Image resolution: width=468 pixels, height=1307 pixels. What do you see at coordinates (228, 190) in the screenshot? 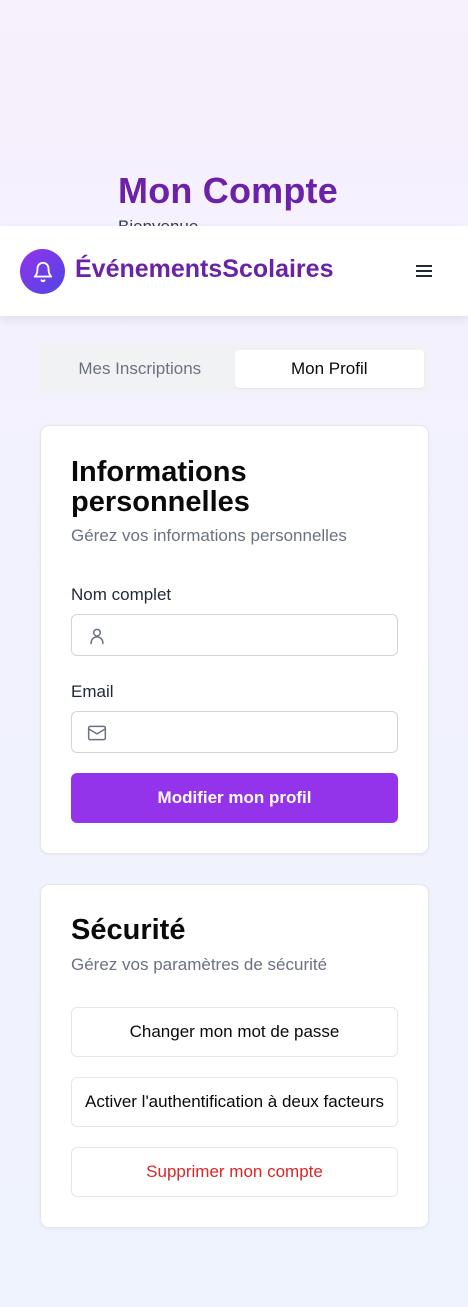
I see `page-title: Mon Compte` at bounding box center [228, 190].